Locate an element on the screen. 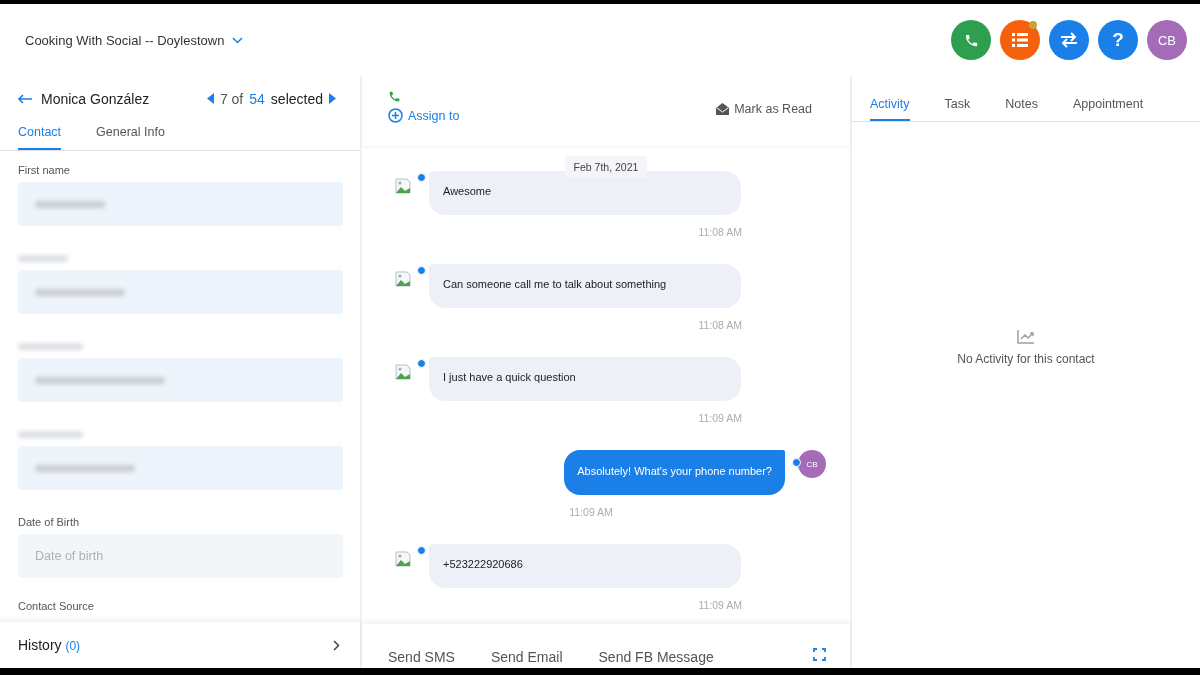  pager-total: 54 is located at coordinates (257, 98).